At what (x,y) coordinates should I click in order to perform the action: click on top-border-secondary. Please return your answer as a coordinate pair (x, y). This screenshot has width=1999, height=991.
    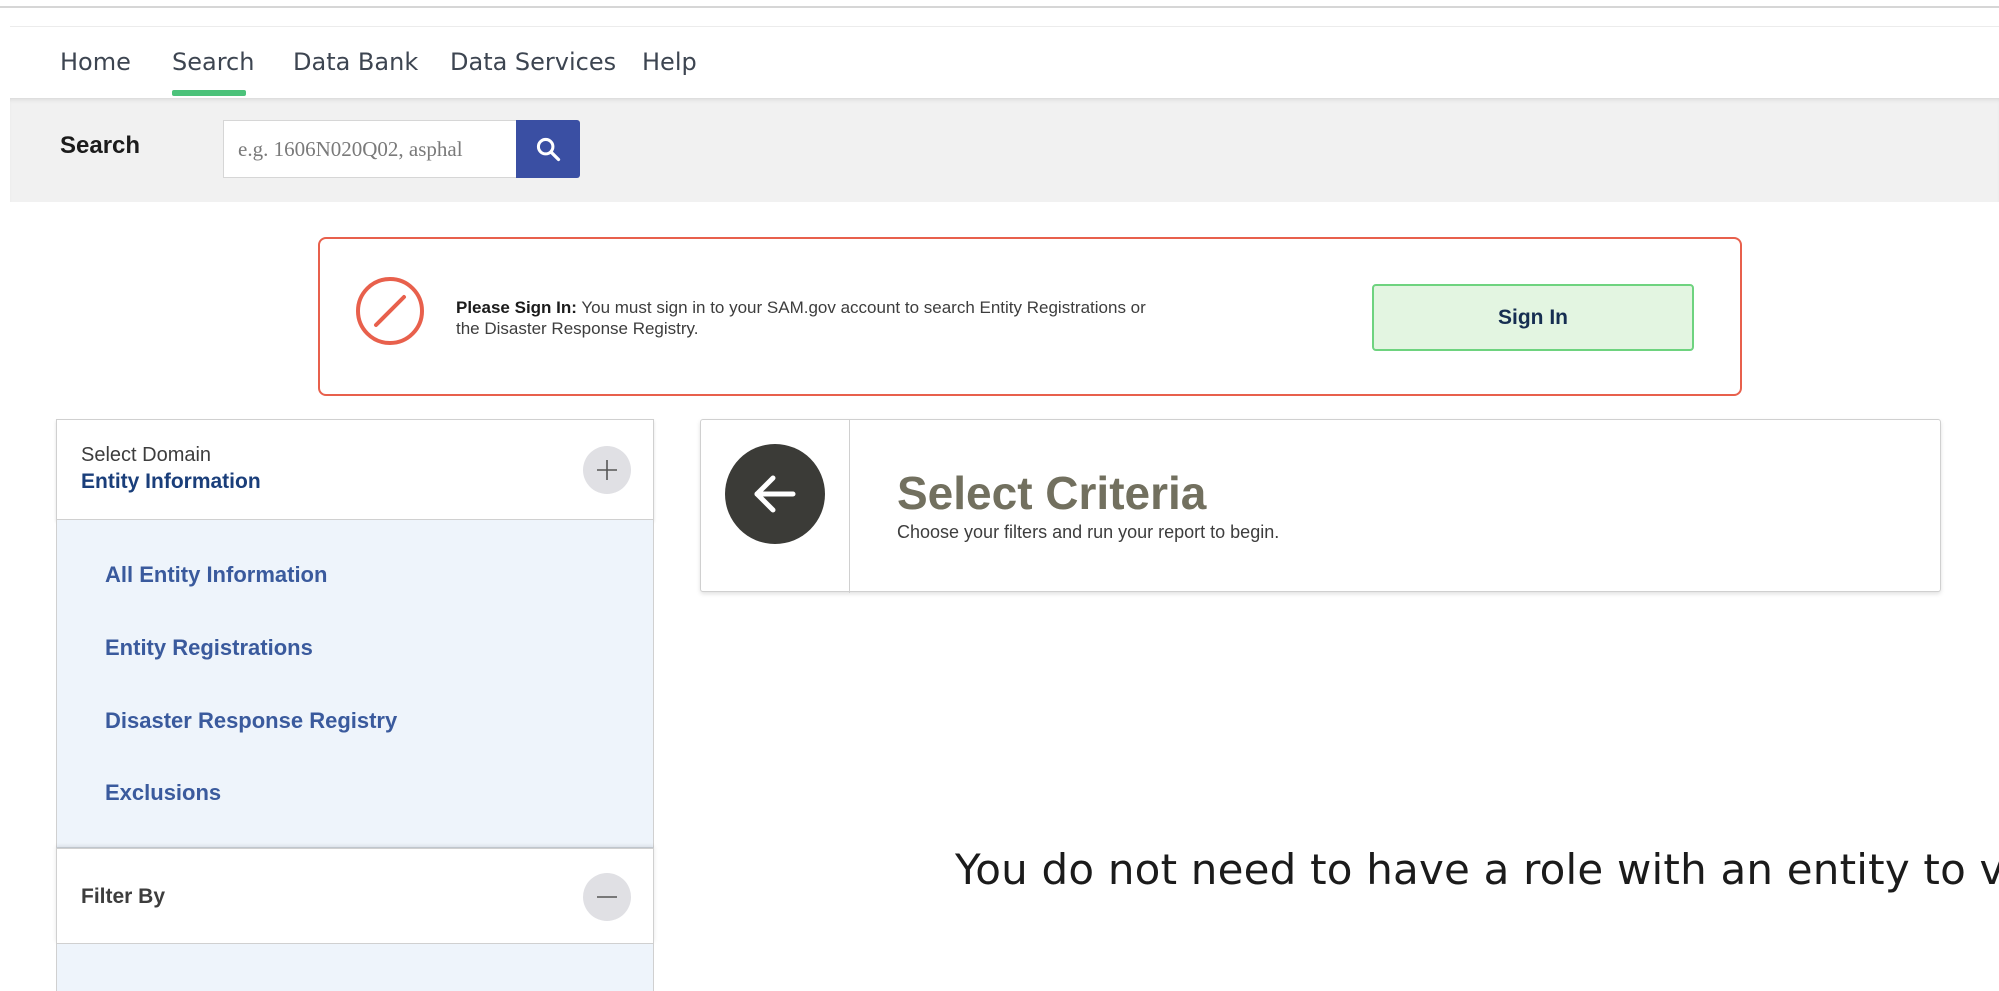
    Looking at the image, I should click on (1004, 26).